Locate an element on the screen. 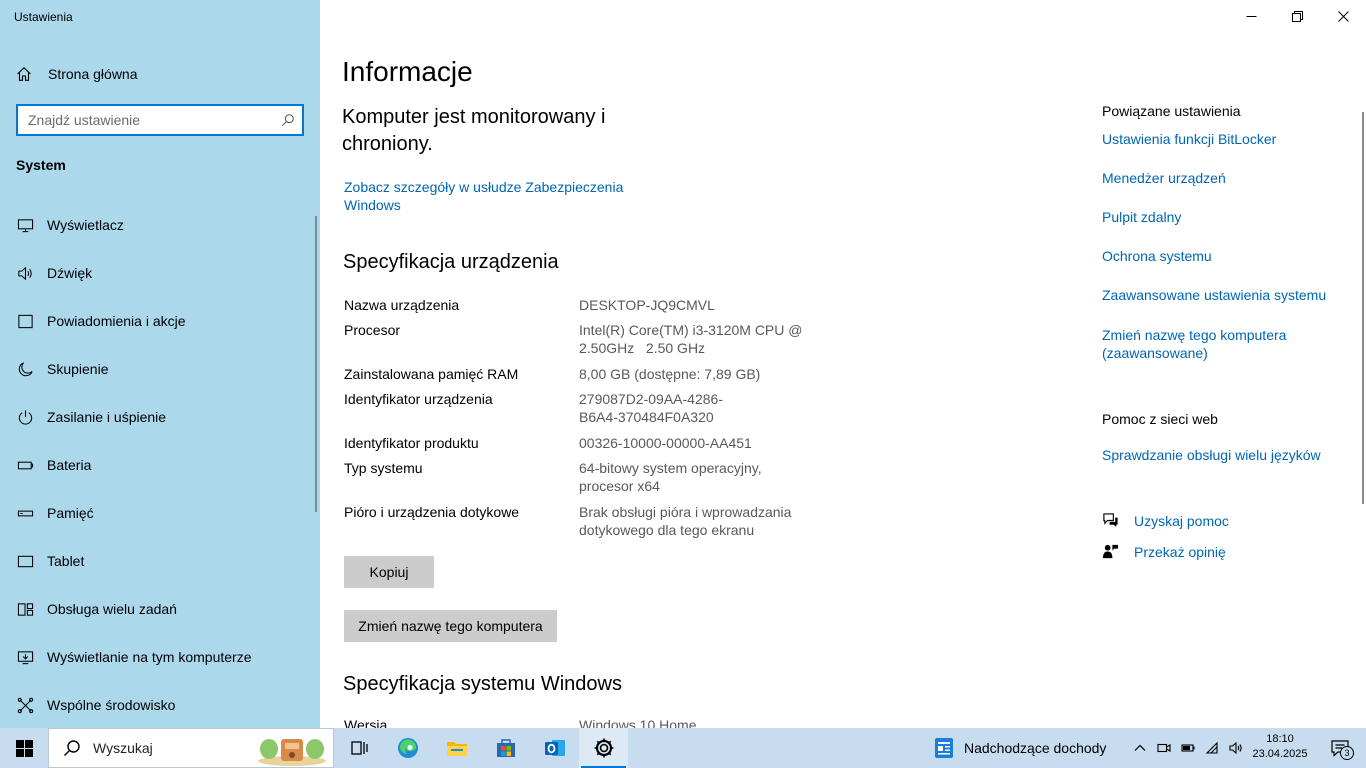  get-help-item: Uzyskaj pomoc is located at coordinates (1165, 520).